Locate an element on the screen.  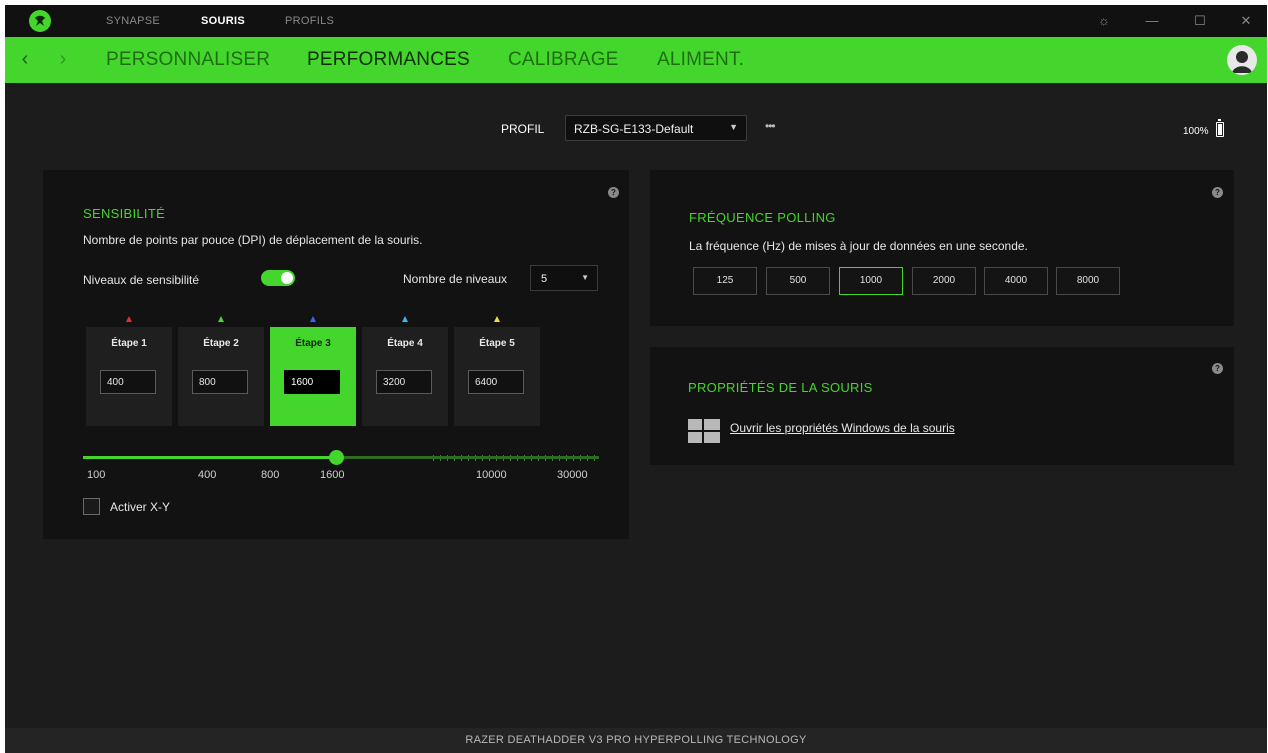
sensitivity-levels-toggle is located at coordinates (278, 278).